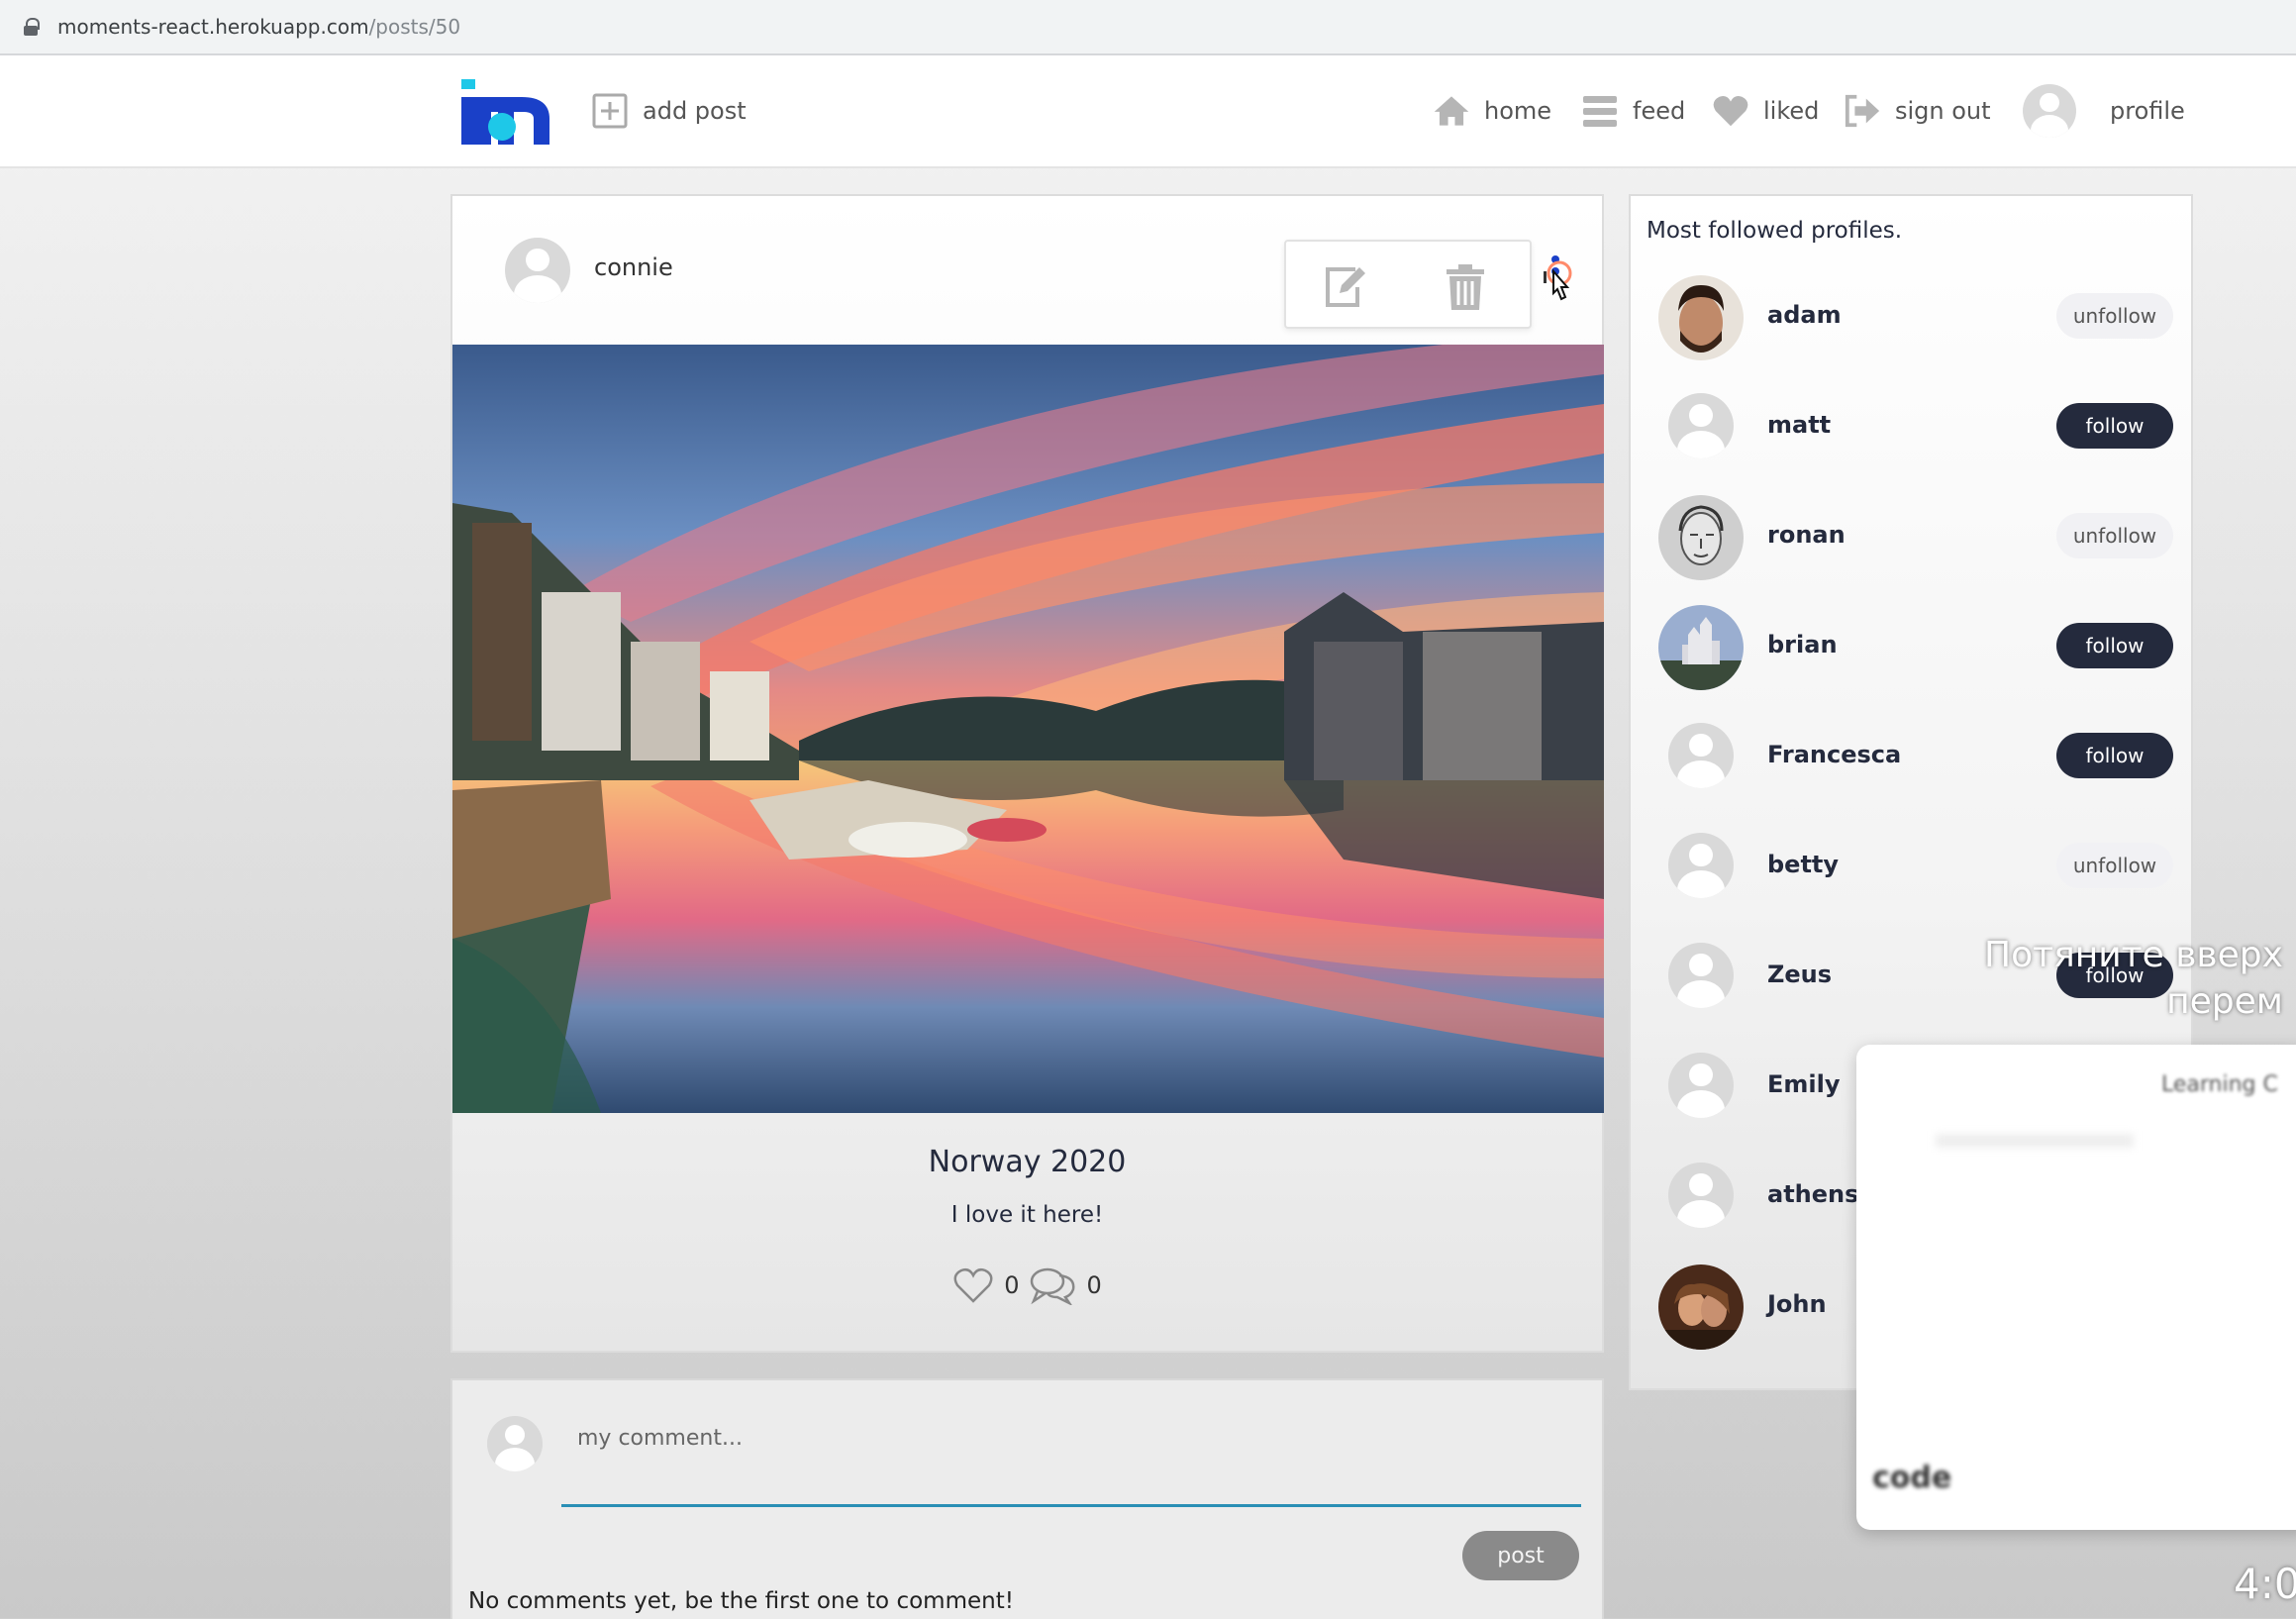 Image resolution: width=2296 pixels, height=1619 pixels. Describe the element at coordinates (1797, 1304) in the screenshot. I see `profile-name: John` at that location.